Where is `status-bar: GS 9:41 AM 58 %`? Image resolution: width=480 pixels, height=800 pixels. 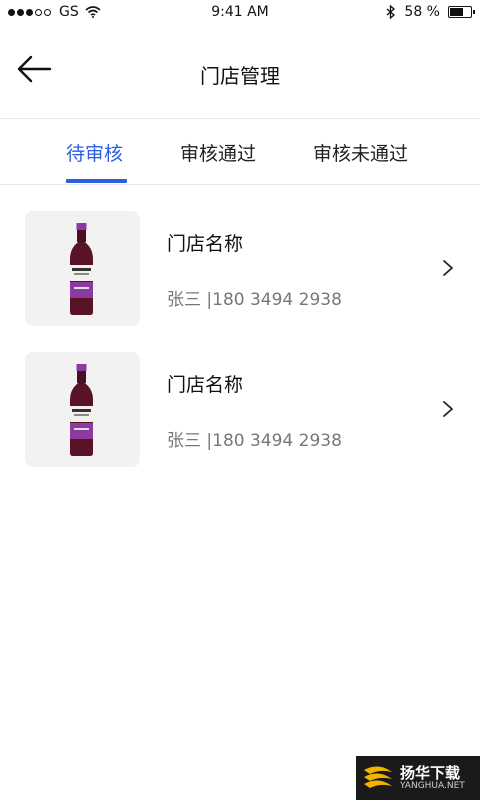
status-bar: GS 9:41 AM 58 % is located at coordinates (240, 13).